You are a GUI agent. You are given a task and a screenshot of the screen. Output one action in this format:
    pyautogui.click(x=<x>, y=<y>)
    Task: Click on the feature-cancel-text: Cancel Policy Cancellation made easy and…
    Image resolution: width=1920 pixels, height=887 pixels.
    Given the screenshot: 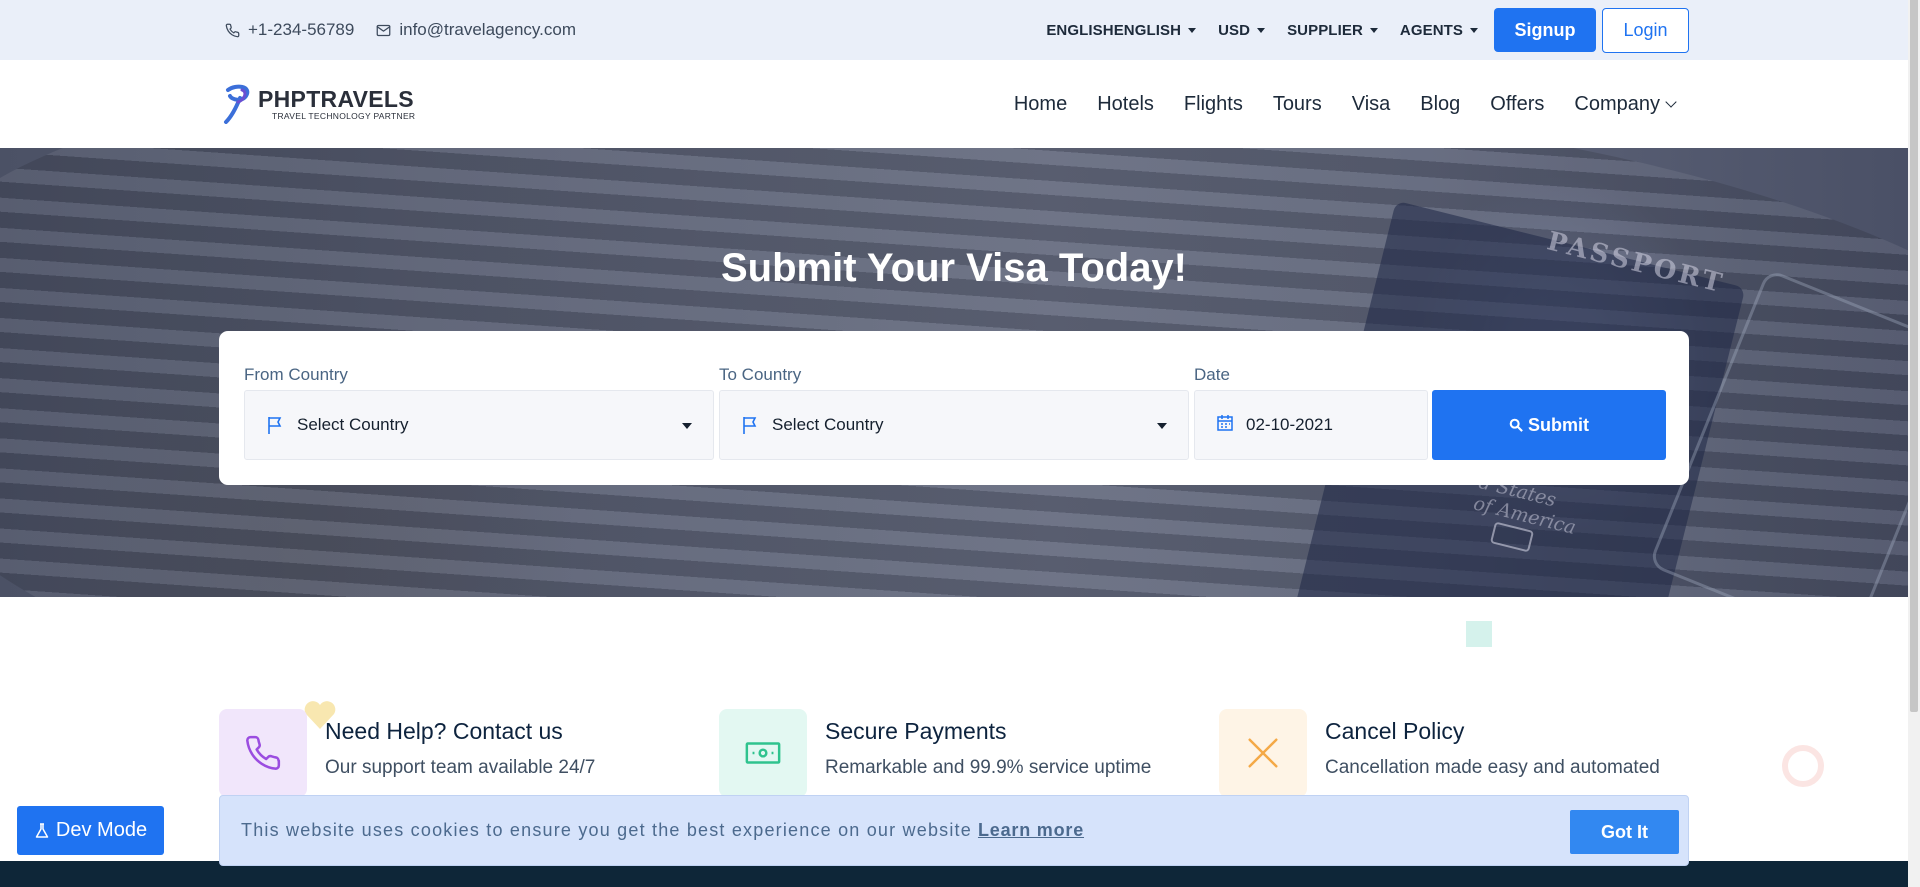 What is the action you would take?
    pyautogui.click(x=1492, y=753)
    